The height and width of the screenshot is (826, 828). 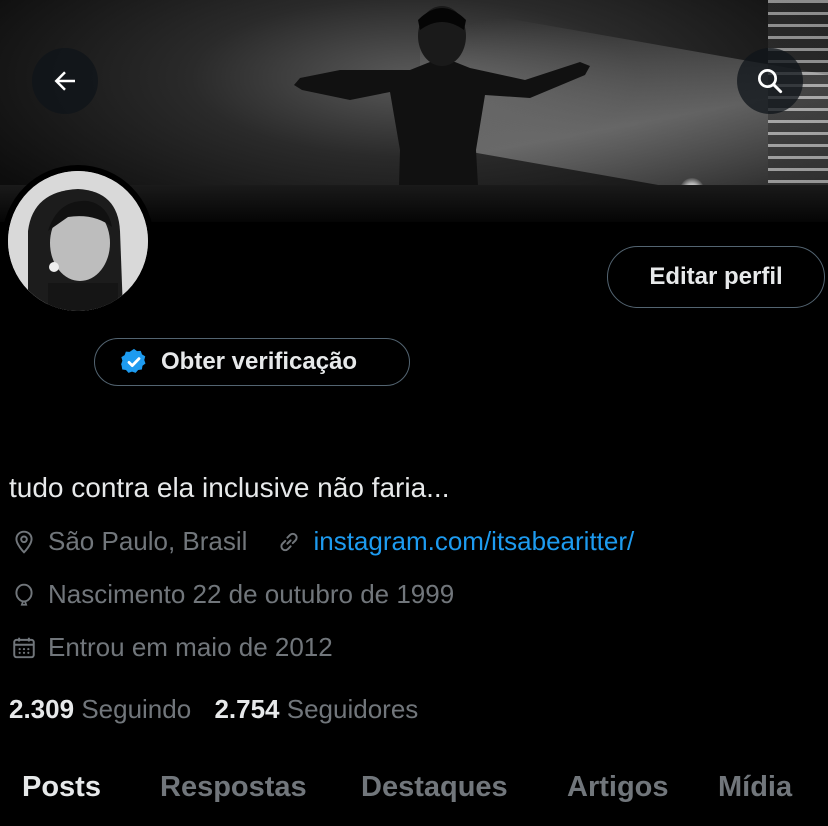 I want to click on verified-badge-icon, so click(x=133, y=360).